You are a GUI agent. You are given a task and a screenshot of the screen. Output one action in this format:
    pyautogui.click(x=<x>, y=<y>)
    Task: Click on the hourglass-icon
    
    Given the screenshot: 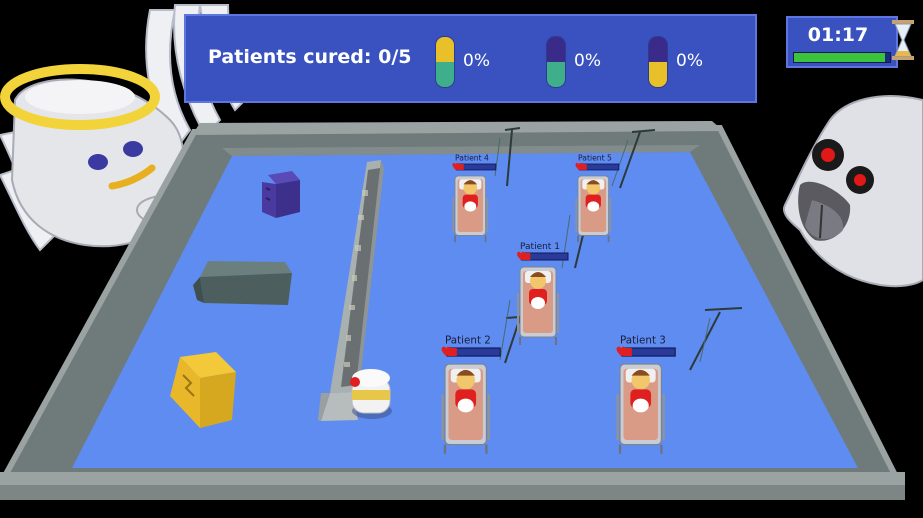 What is the action you would take?
    pyautogui.click(x=903, y=40)
    